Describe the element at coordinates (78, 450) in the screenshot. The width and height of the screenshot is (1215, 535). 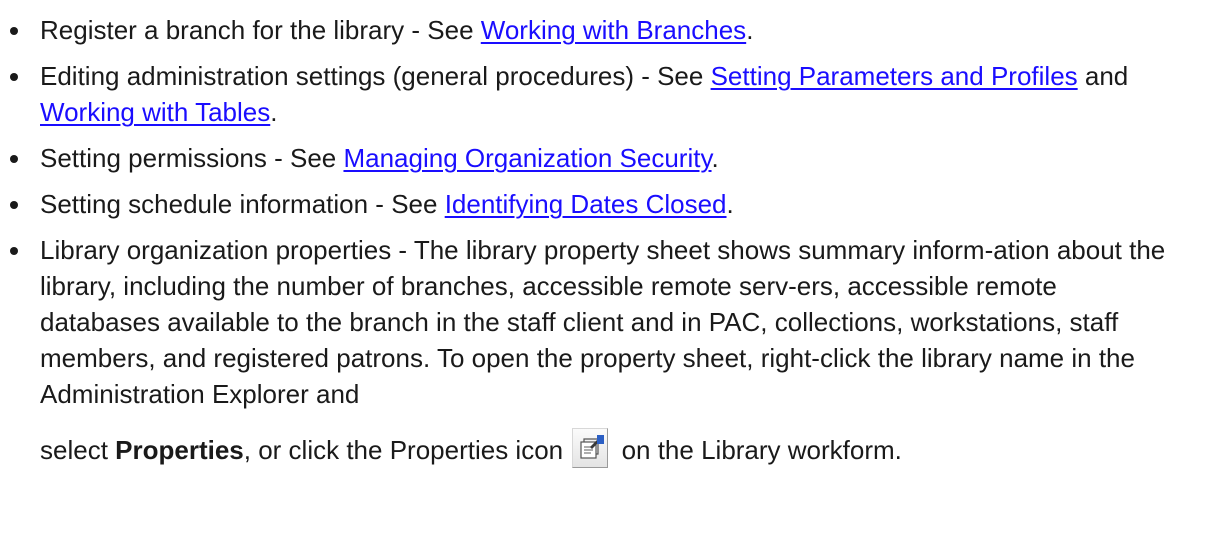
I see `item-text: select` at that location.